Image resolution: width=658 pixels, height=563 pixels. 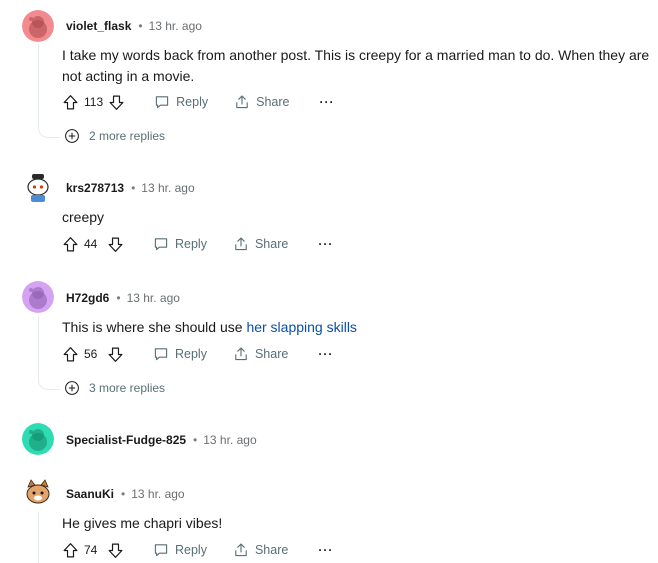 I want to click on comment-meta: violet_flask • 13 hr. ago, so click(x=134, y=26).